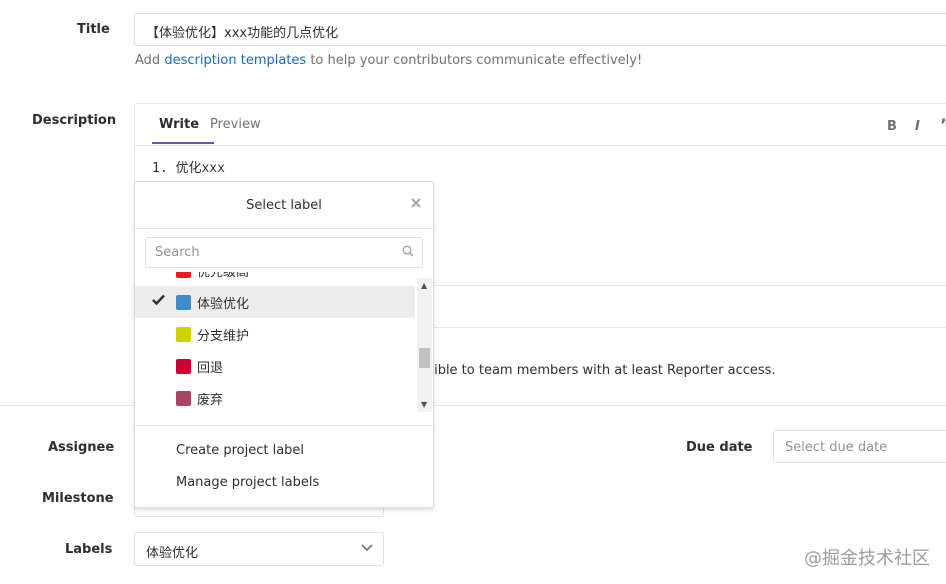  Describe the element at coordinates (284, 425) in the screenshot. I see `dropdown-divider` at that location.